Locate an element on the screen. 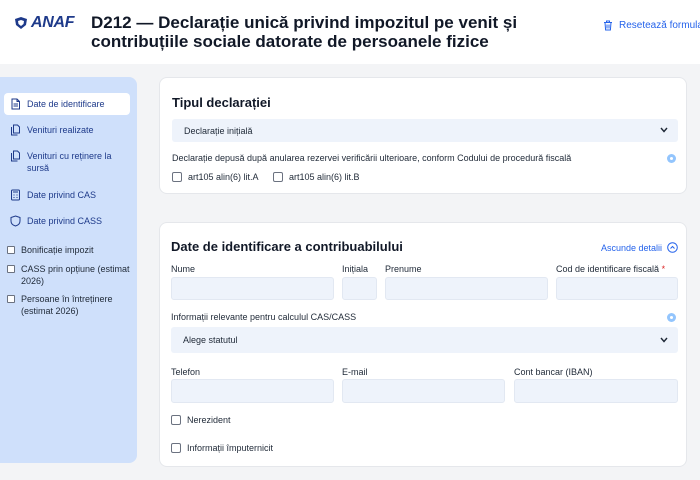 This screenshot has width=700, height=480. iban-input is located at coordinates (596, 391).